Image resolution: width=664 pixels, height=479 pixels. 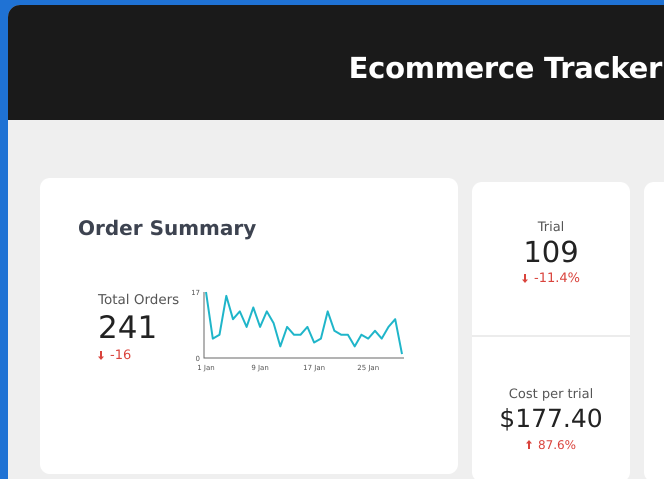 I want to click on kpi-label: Trial, so click(x=551, y=227).